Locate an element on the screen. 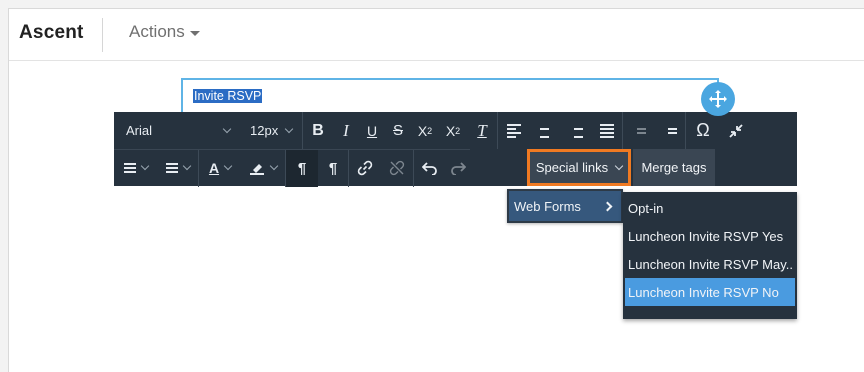  caret-down-icon is located at coordinates (194, 33).